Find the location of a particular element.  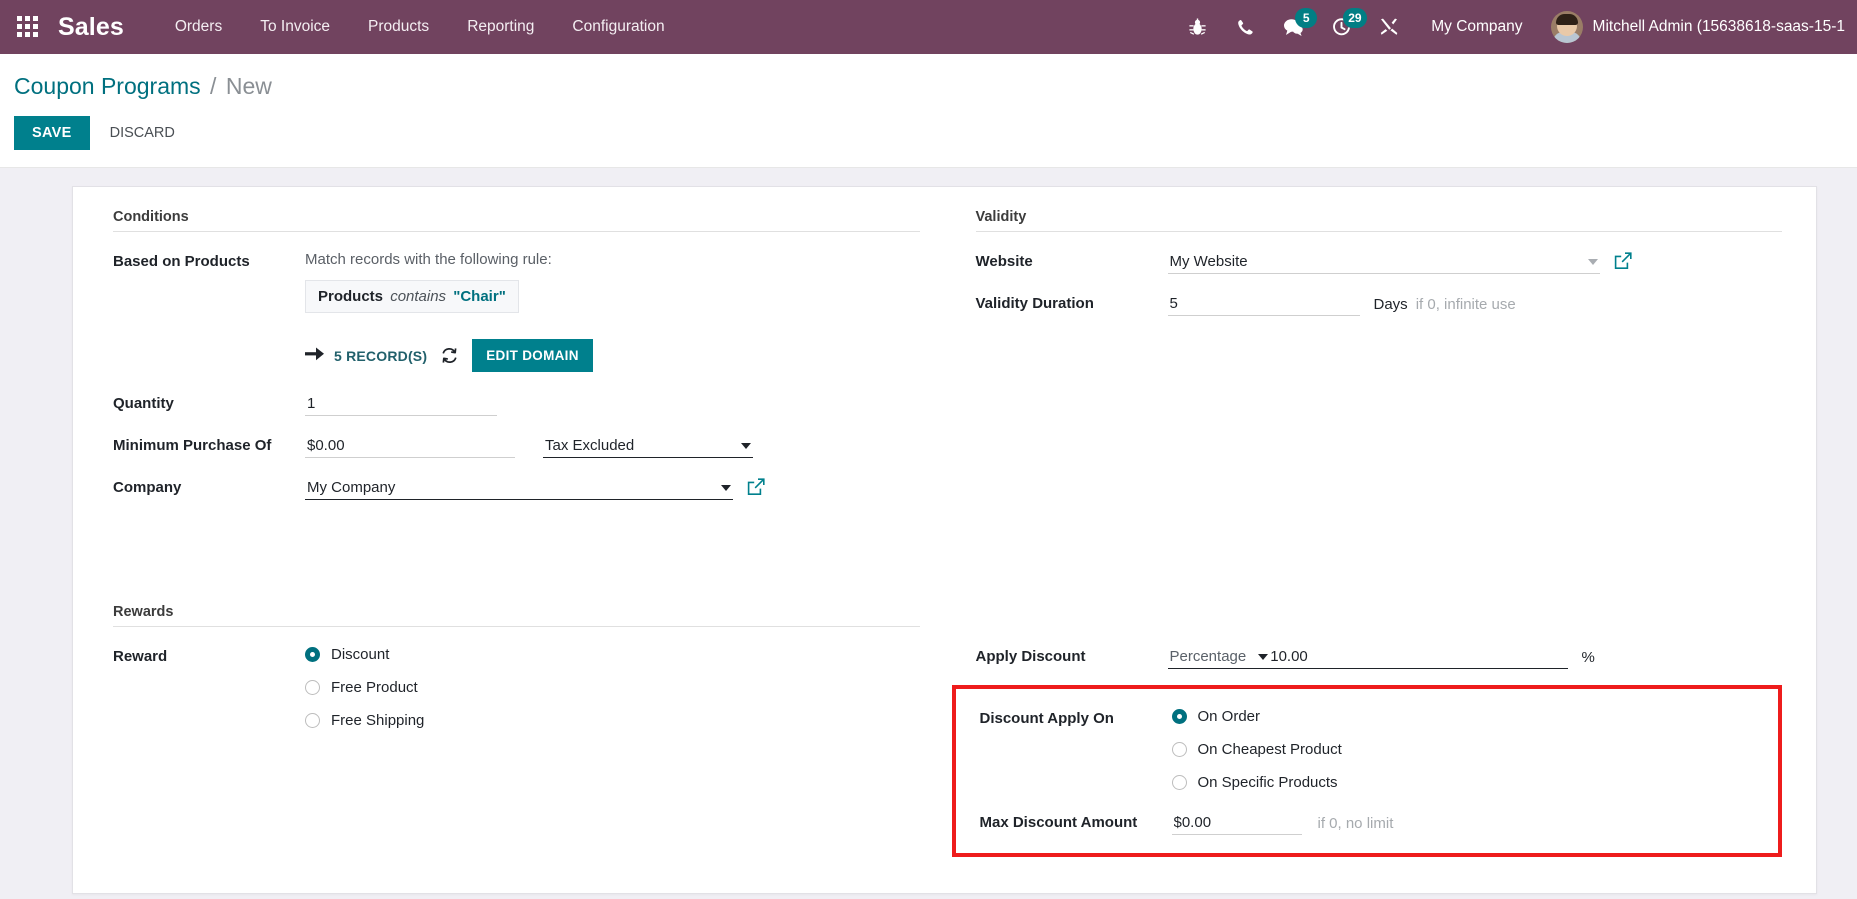

validity-duration-unit: Days is located at coordinates (1390, 304).